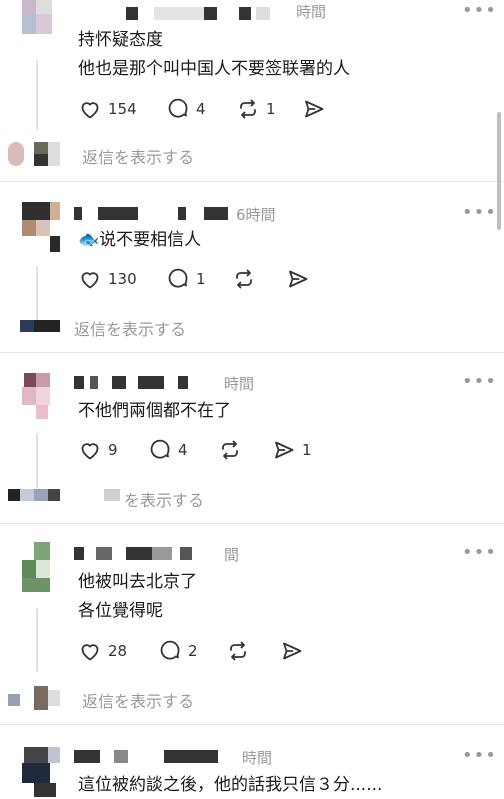 This screenshot has width=504, height=799. I want to click on timestamp: 6時間, so click(256, 215).